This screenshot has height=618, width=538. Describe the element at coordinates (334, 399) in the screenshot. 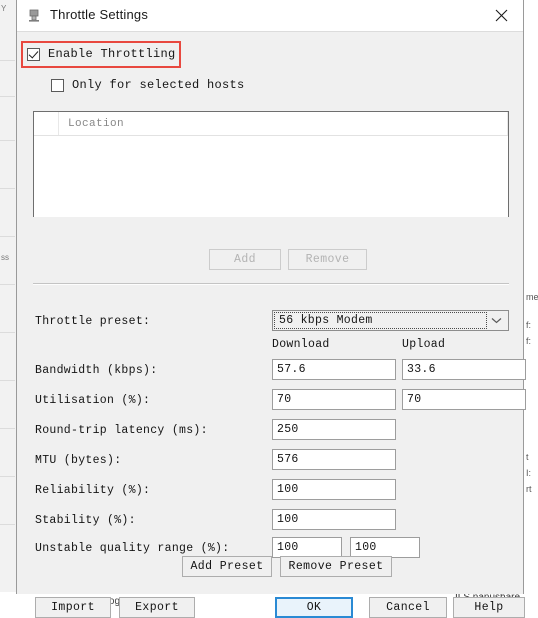

I see `utilisation-download-input` at that location.